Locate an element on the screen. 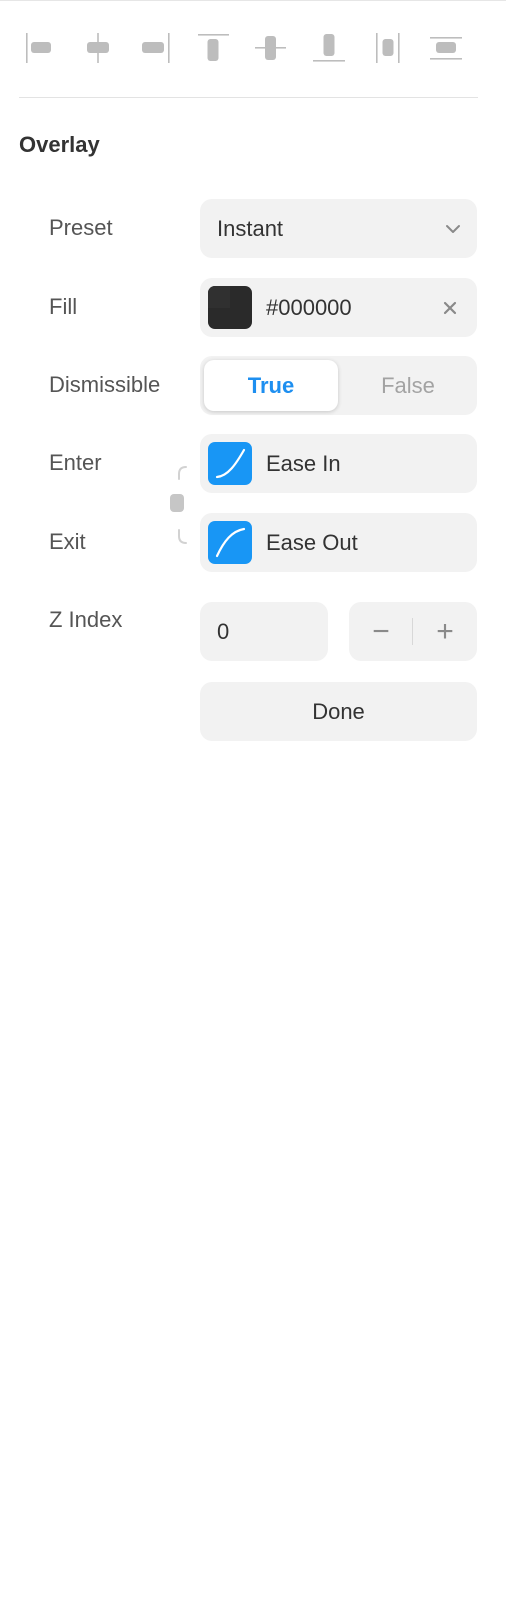 This screenshot has height=1601, width=506. align-top-icon is located at coordinates (213, 47).